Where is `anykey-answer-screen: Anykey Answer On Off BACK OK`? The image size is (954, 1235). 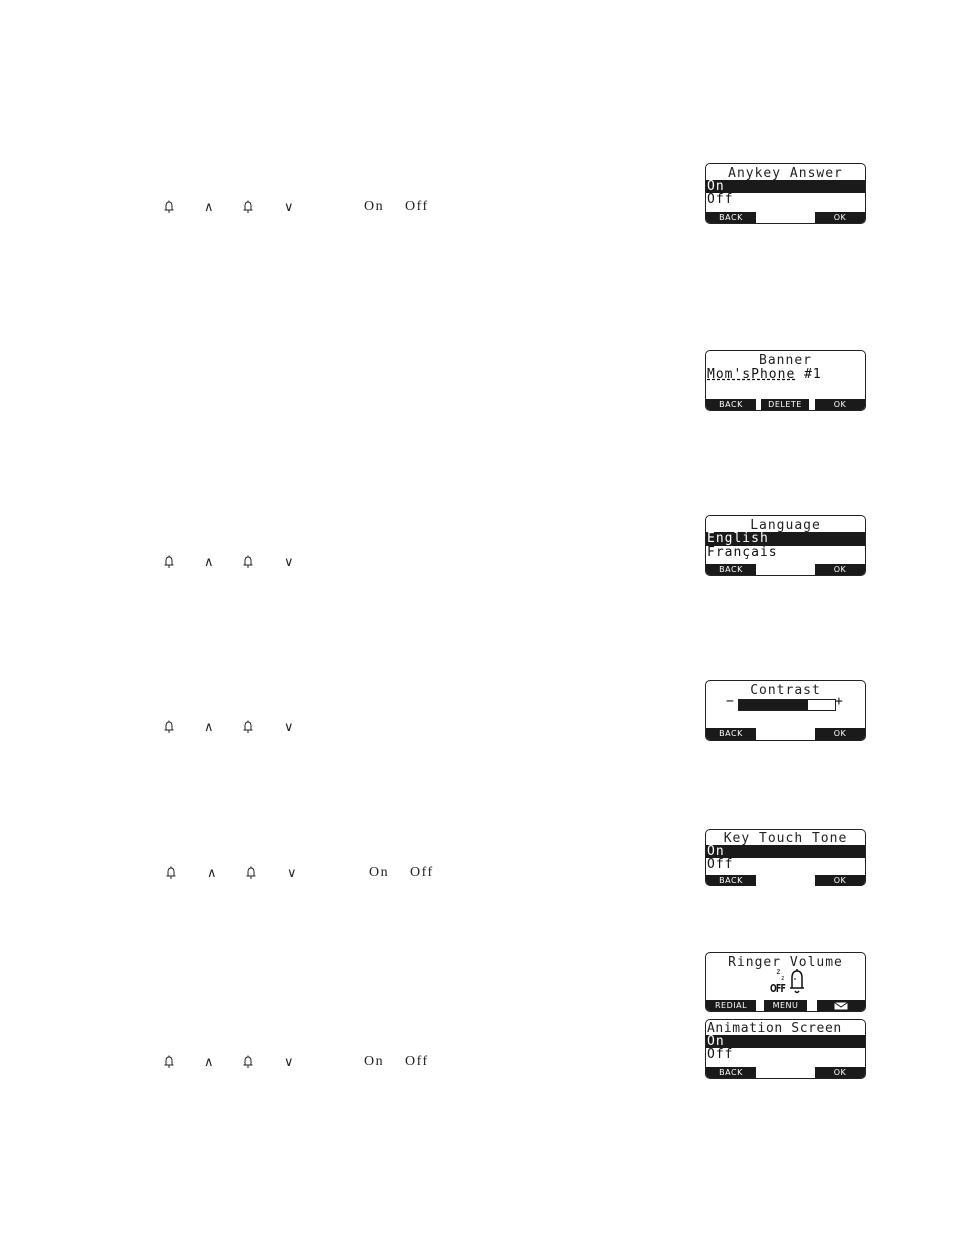 anykey-answer-screen: Anykey Answer On Off BACK OK is located at coordinates (785, 193).